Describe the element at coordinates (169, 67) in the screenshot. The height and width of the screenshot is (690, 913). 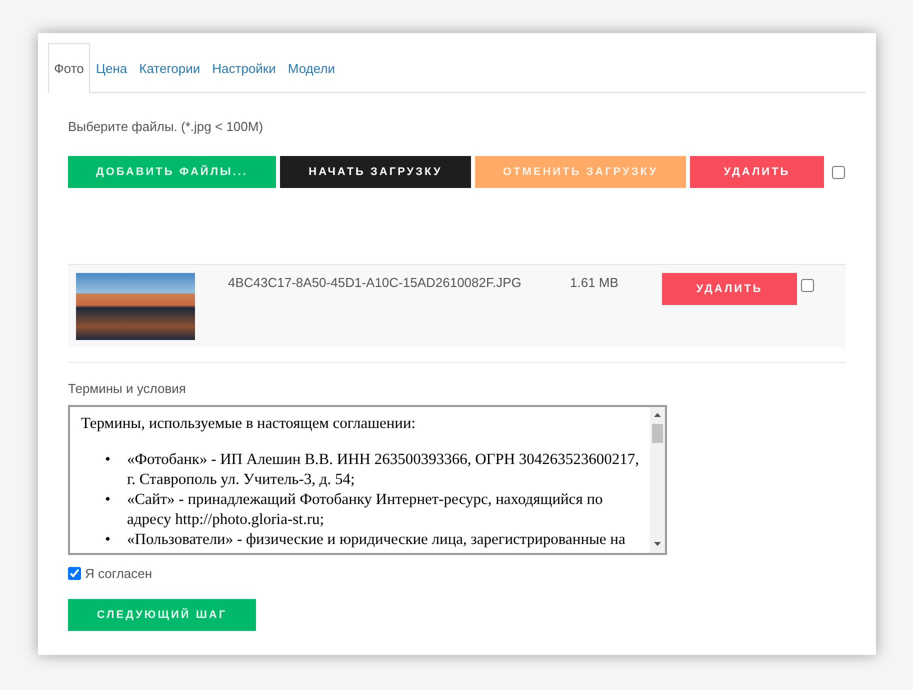
I see `tab: Категории` at that location.